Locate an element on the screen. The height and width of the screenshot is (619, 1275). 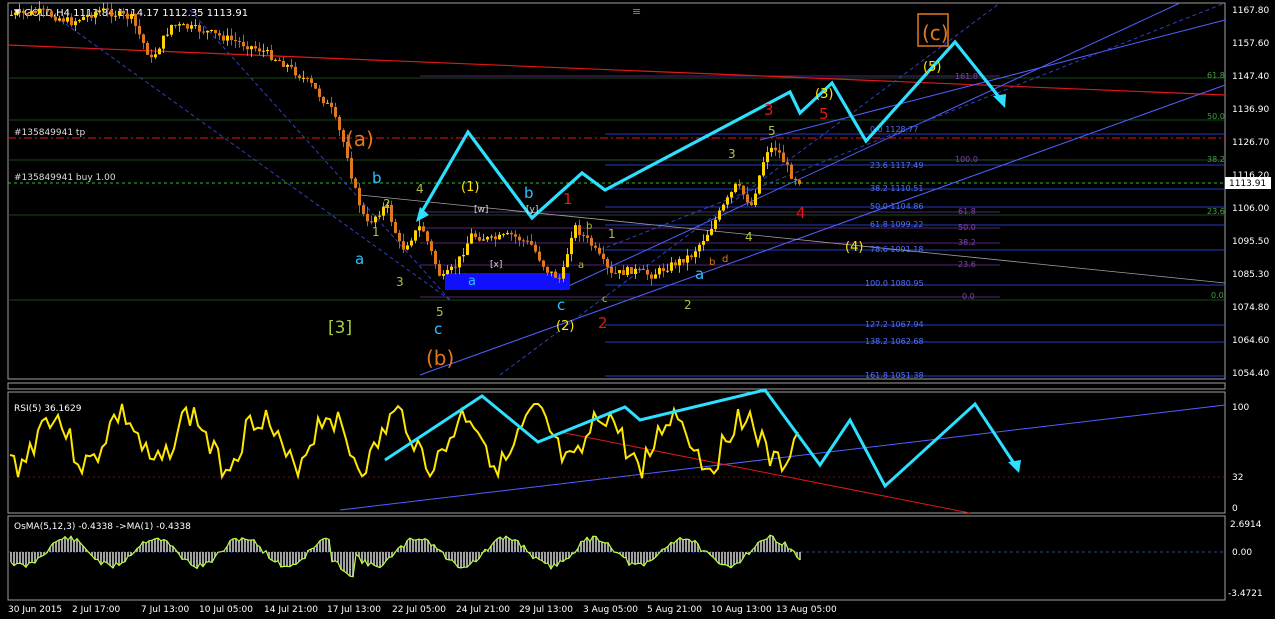
wave-label: d is located at coordinates (725, 259).